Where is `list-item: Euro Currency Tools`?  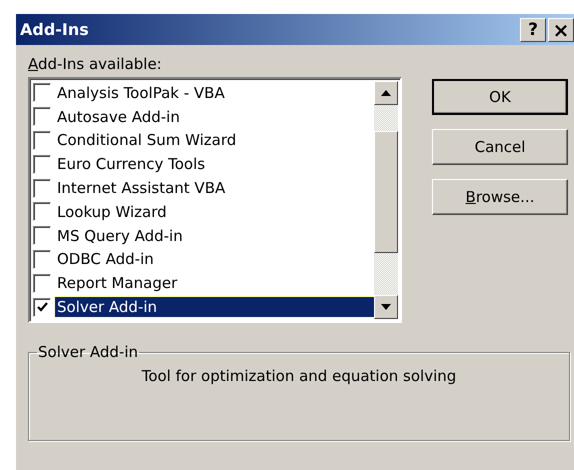
list-item: Euro Currency Tools is located at coordinates (214, 164).